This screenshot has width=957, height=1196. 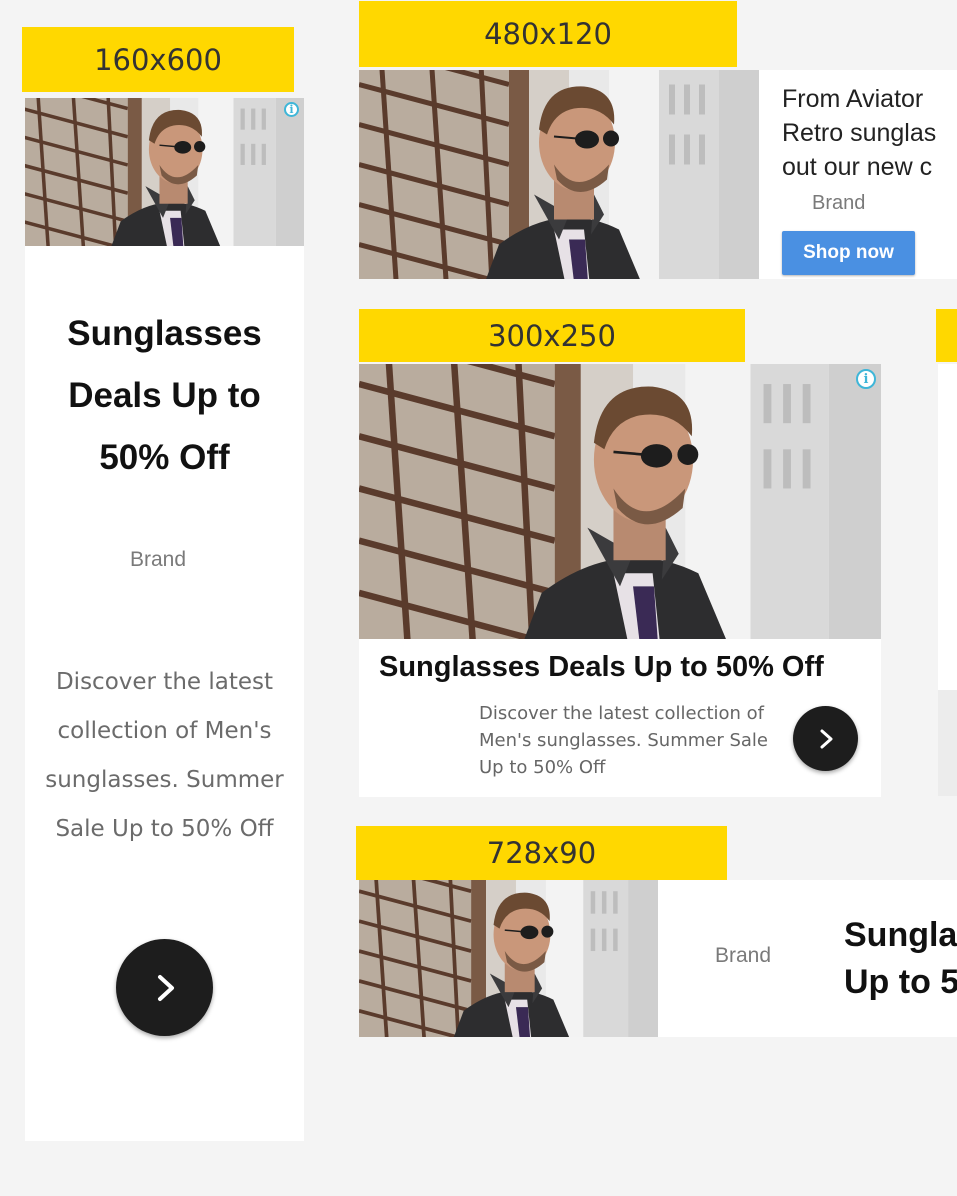 What do you see at coordinates (900, 935) in the screenshot?
I see `ad-headline-line: Sungla` at bounding box center [900, 935].